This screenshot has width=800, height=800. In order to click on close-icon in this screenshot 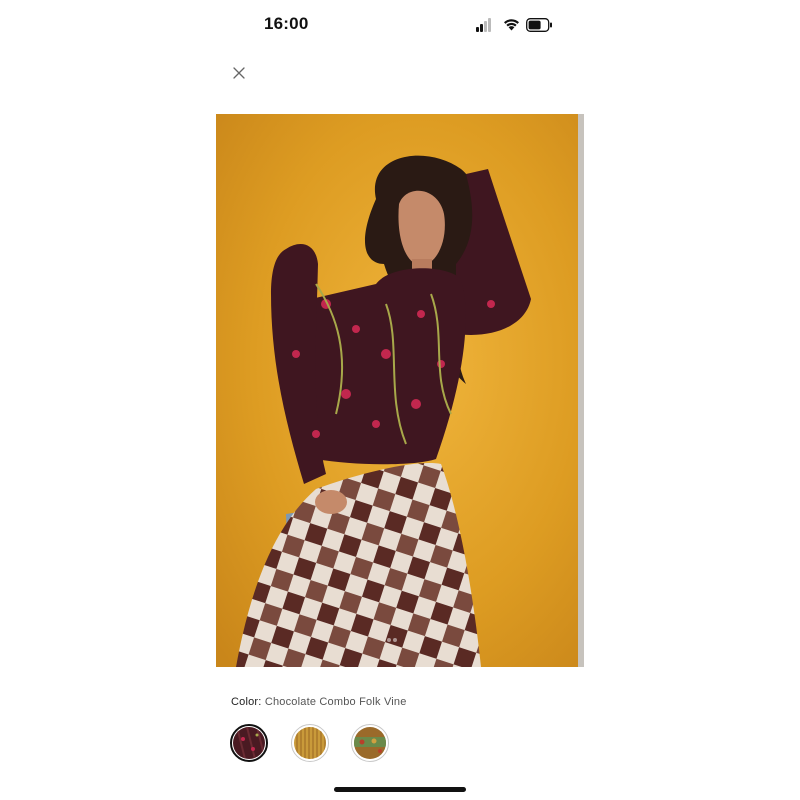, I will do `click(239, 73)`.